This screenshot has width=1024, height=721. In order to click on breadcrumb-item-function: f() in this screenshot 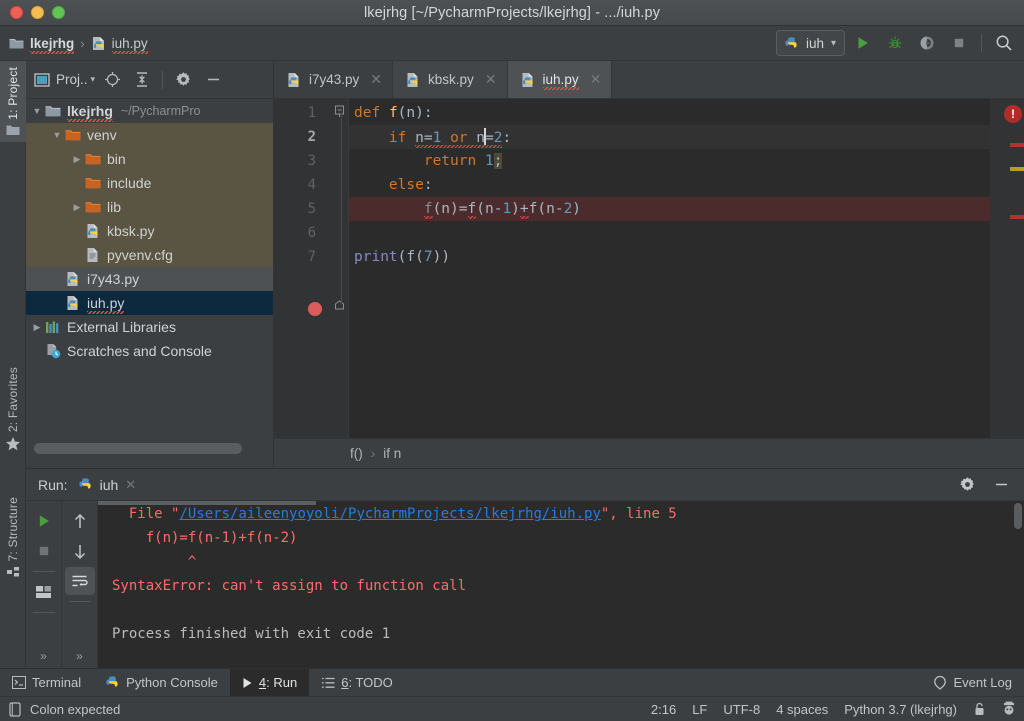, I will do `click(356, 453)`.